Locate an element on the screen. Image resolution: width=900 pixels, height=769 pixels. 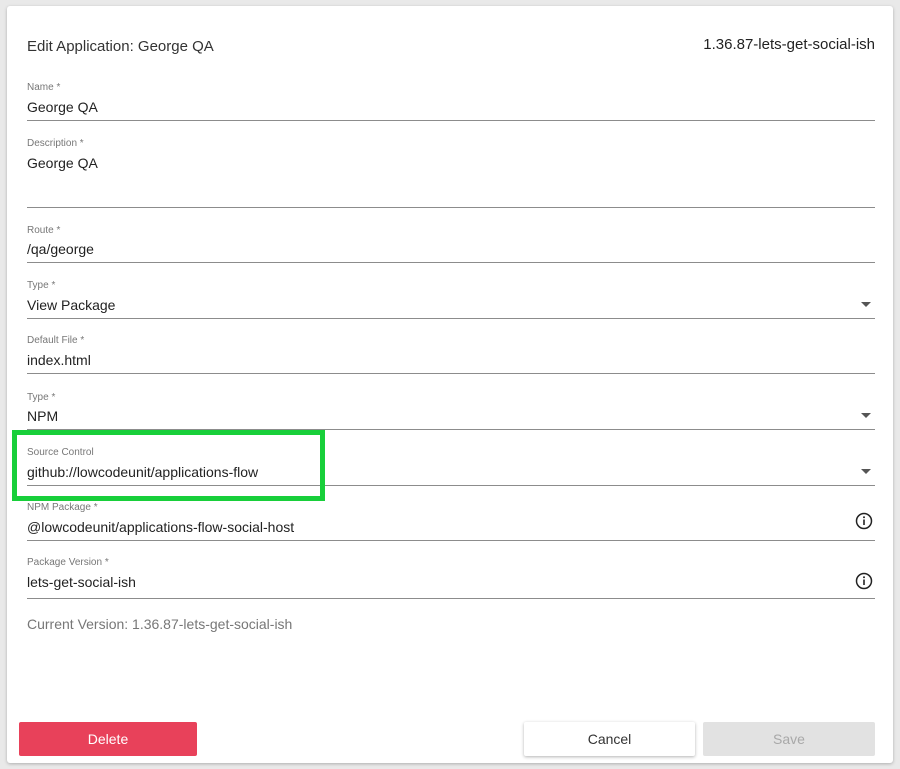
cancel-button: Cancel is located at coordinates (609, 739).